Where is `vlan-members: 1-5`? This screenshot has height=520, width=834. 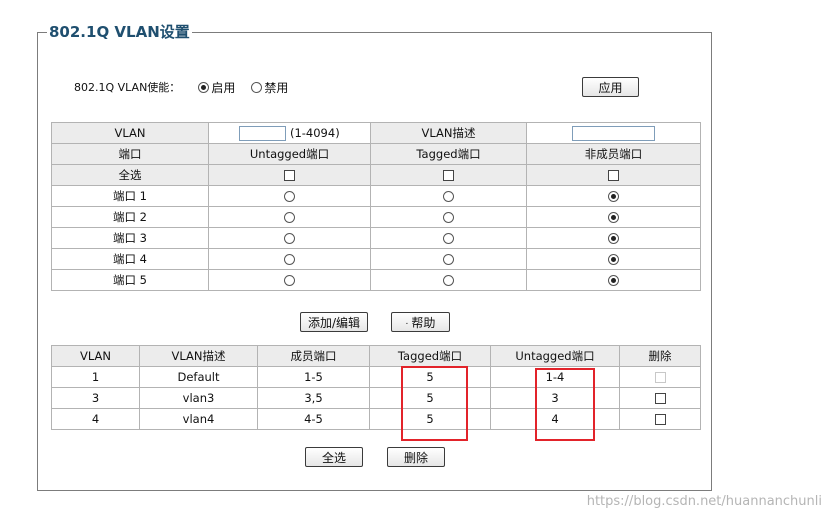 vlan-members: 1-5 is located at coordinates (313, 377).